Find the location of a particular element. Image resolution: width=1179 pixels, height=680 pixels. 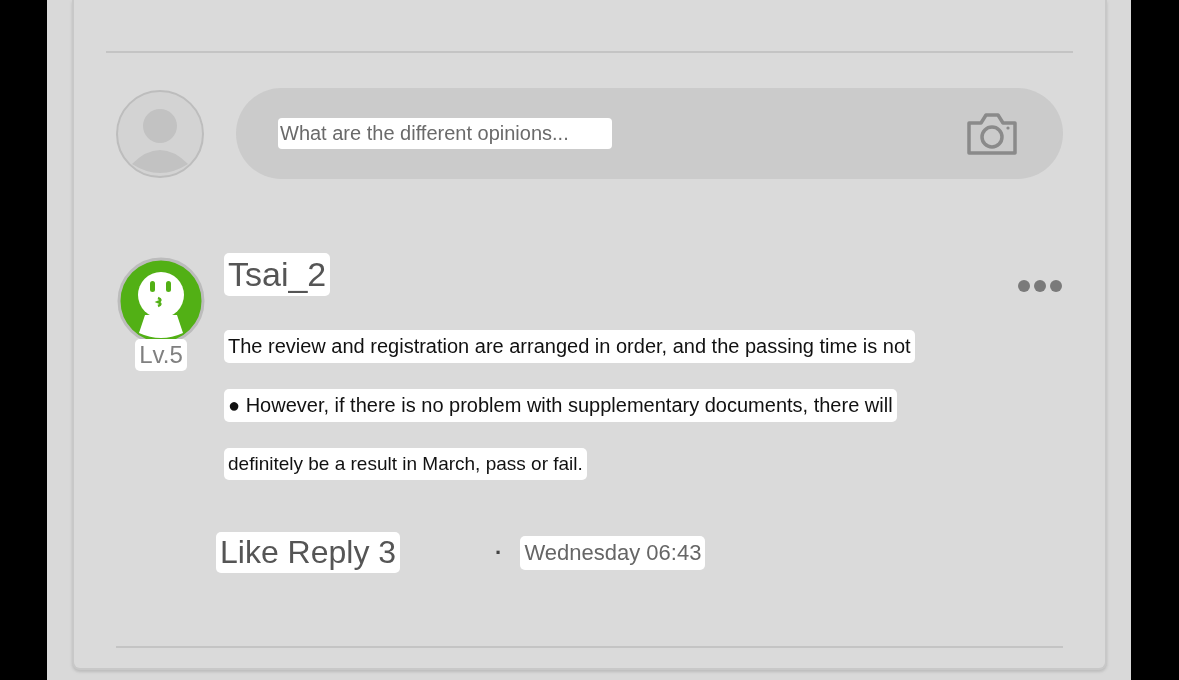

username: Tsai_2 is located at coordinates (277, 274).